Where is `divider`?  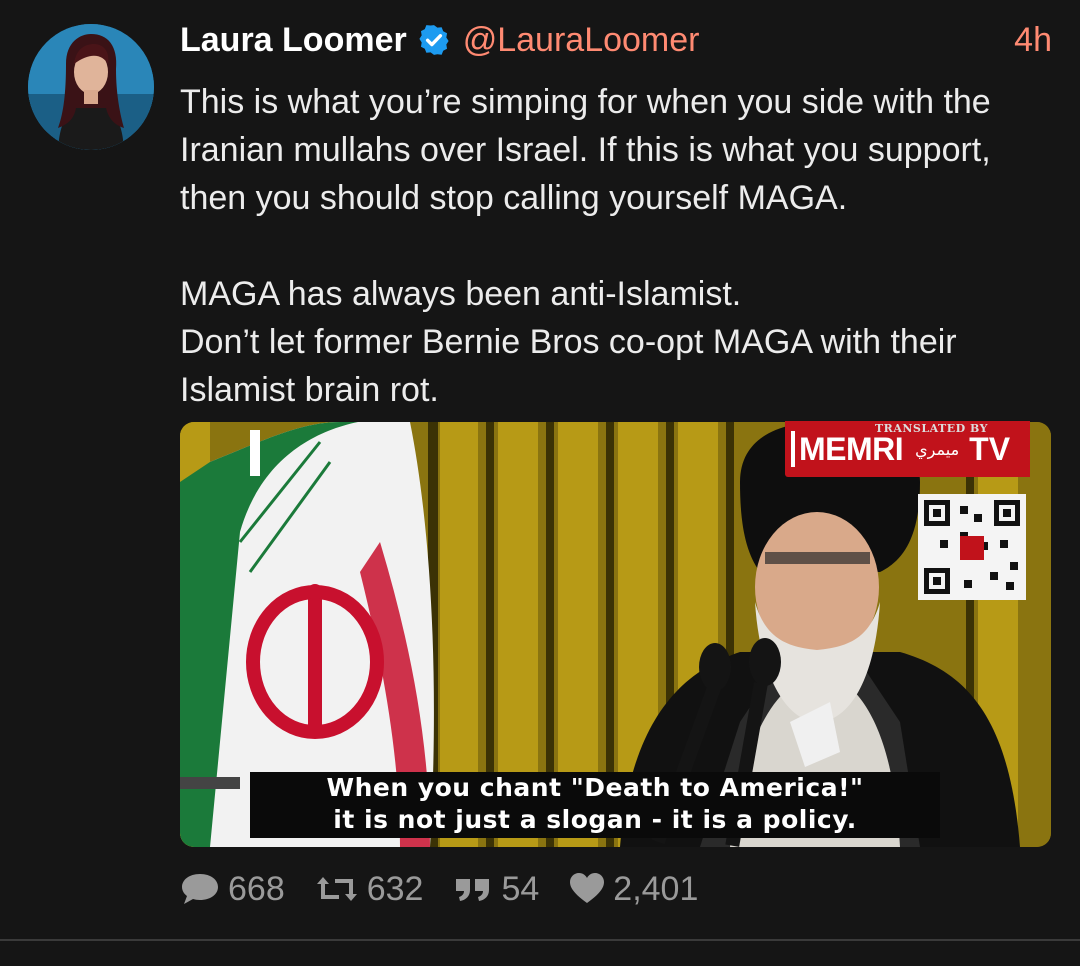 divider is located at coordinates (540, 940).